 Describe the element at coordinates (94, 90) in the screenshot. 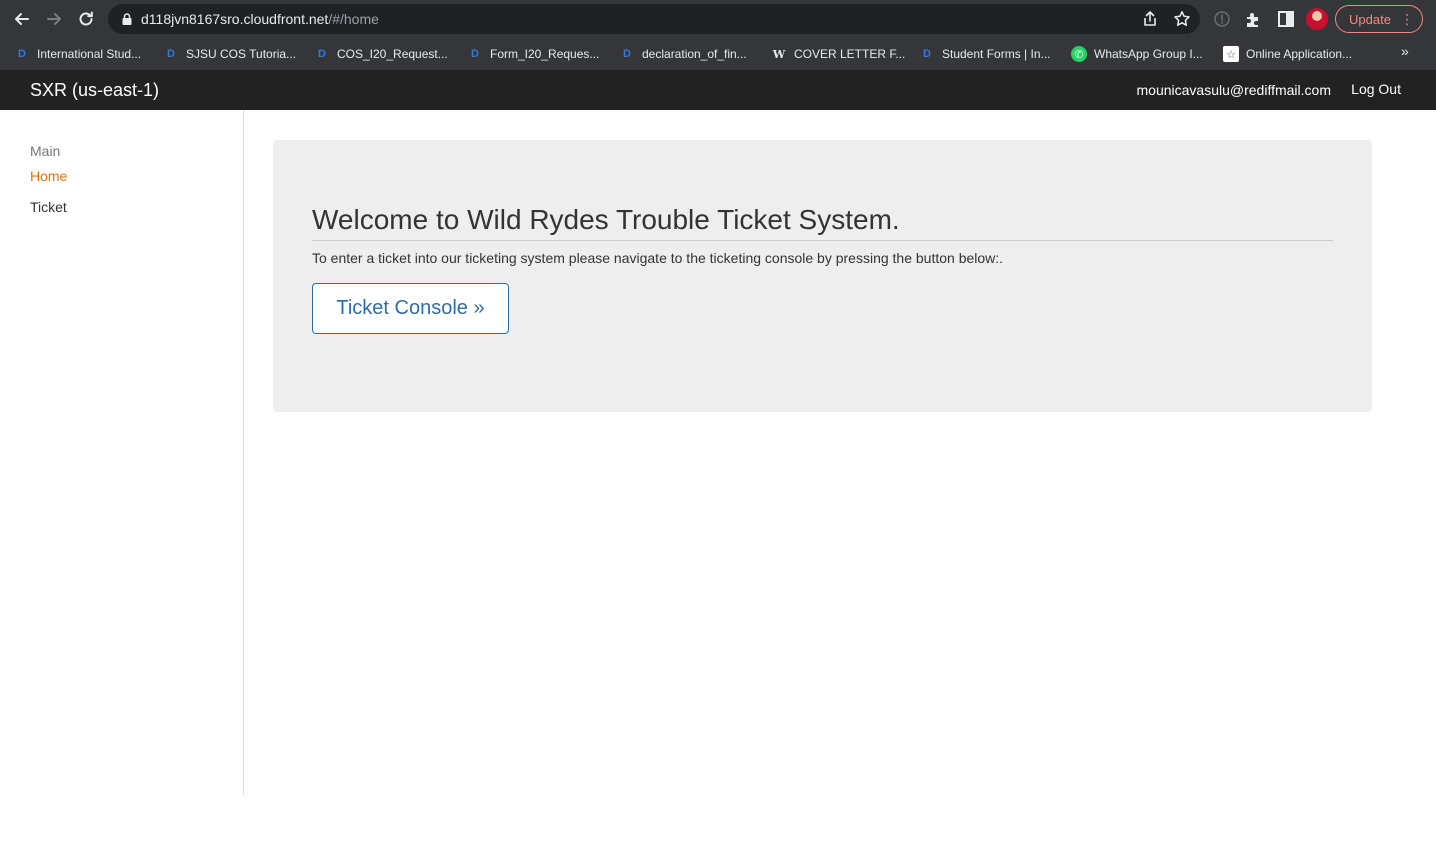

I see `brand-title: SXR (us-east-1)` at that location.